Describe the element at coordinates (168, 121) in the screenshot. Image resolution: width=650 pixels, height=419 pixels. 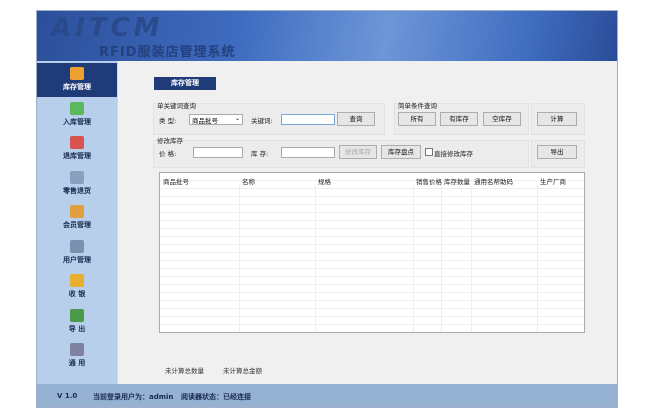
I see `type-label: 类 型:` at that location.